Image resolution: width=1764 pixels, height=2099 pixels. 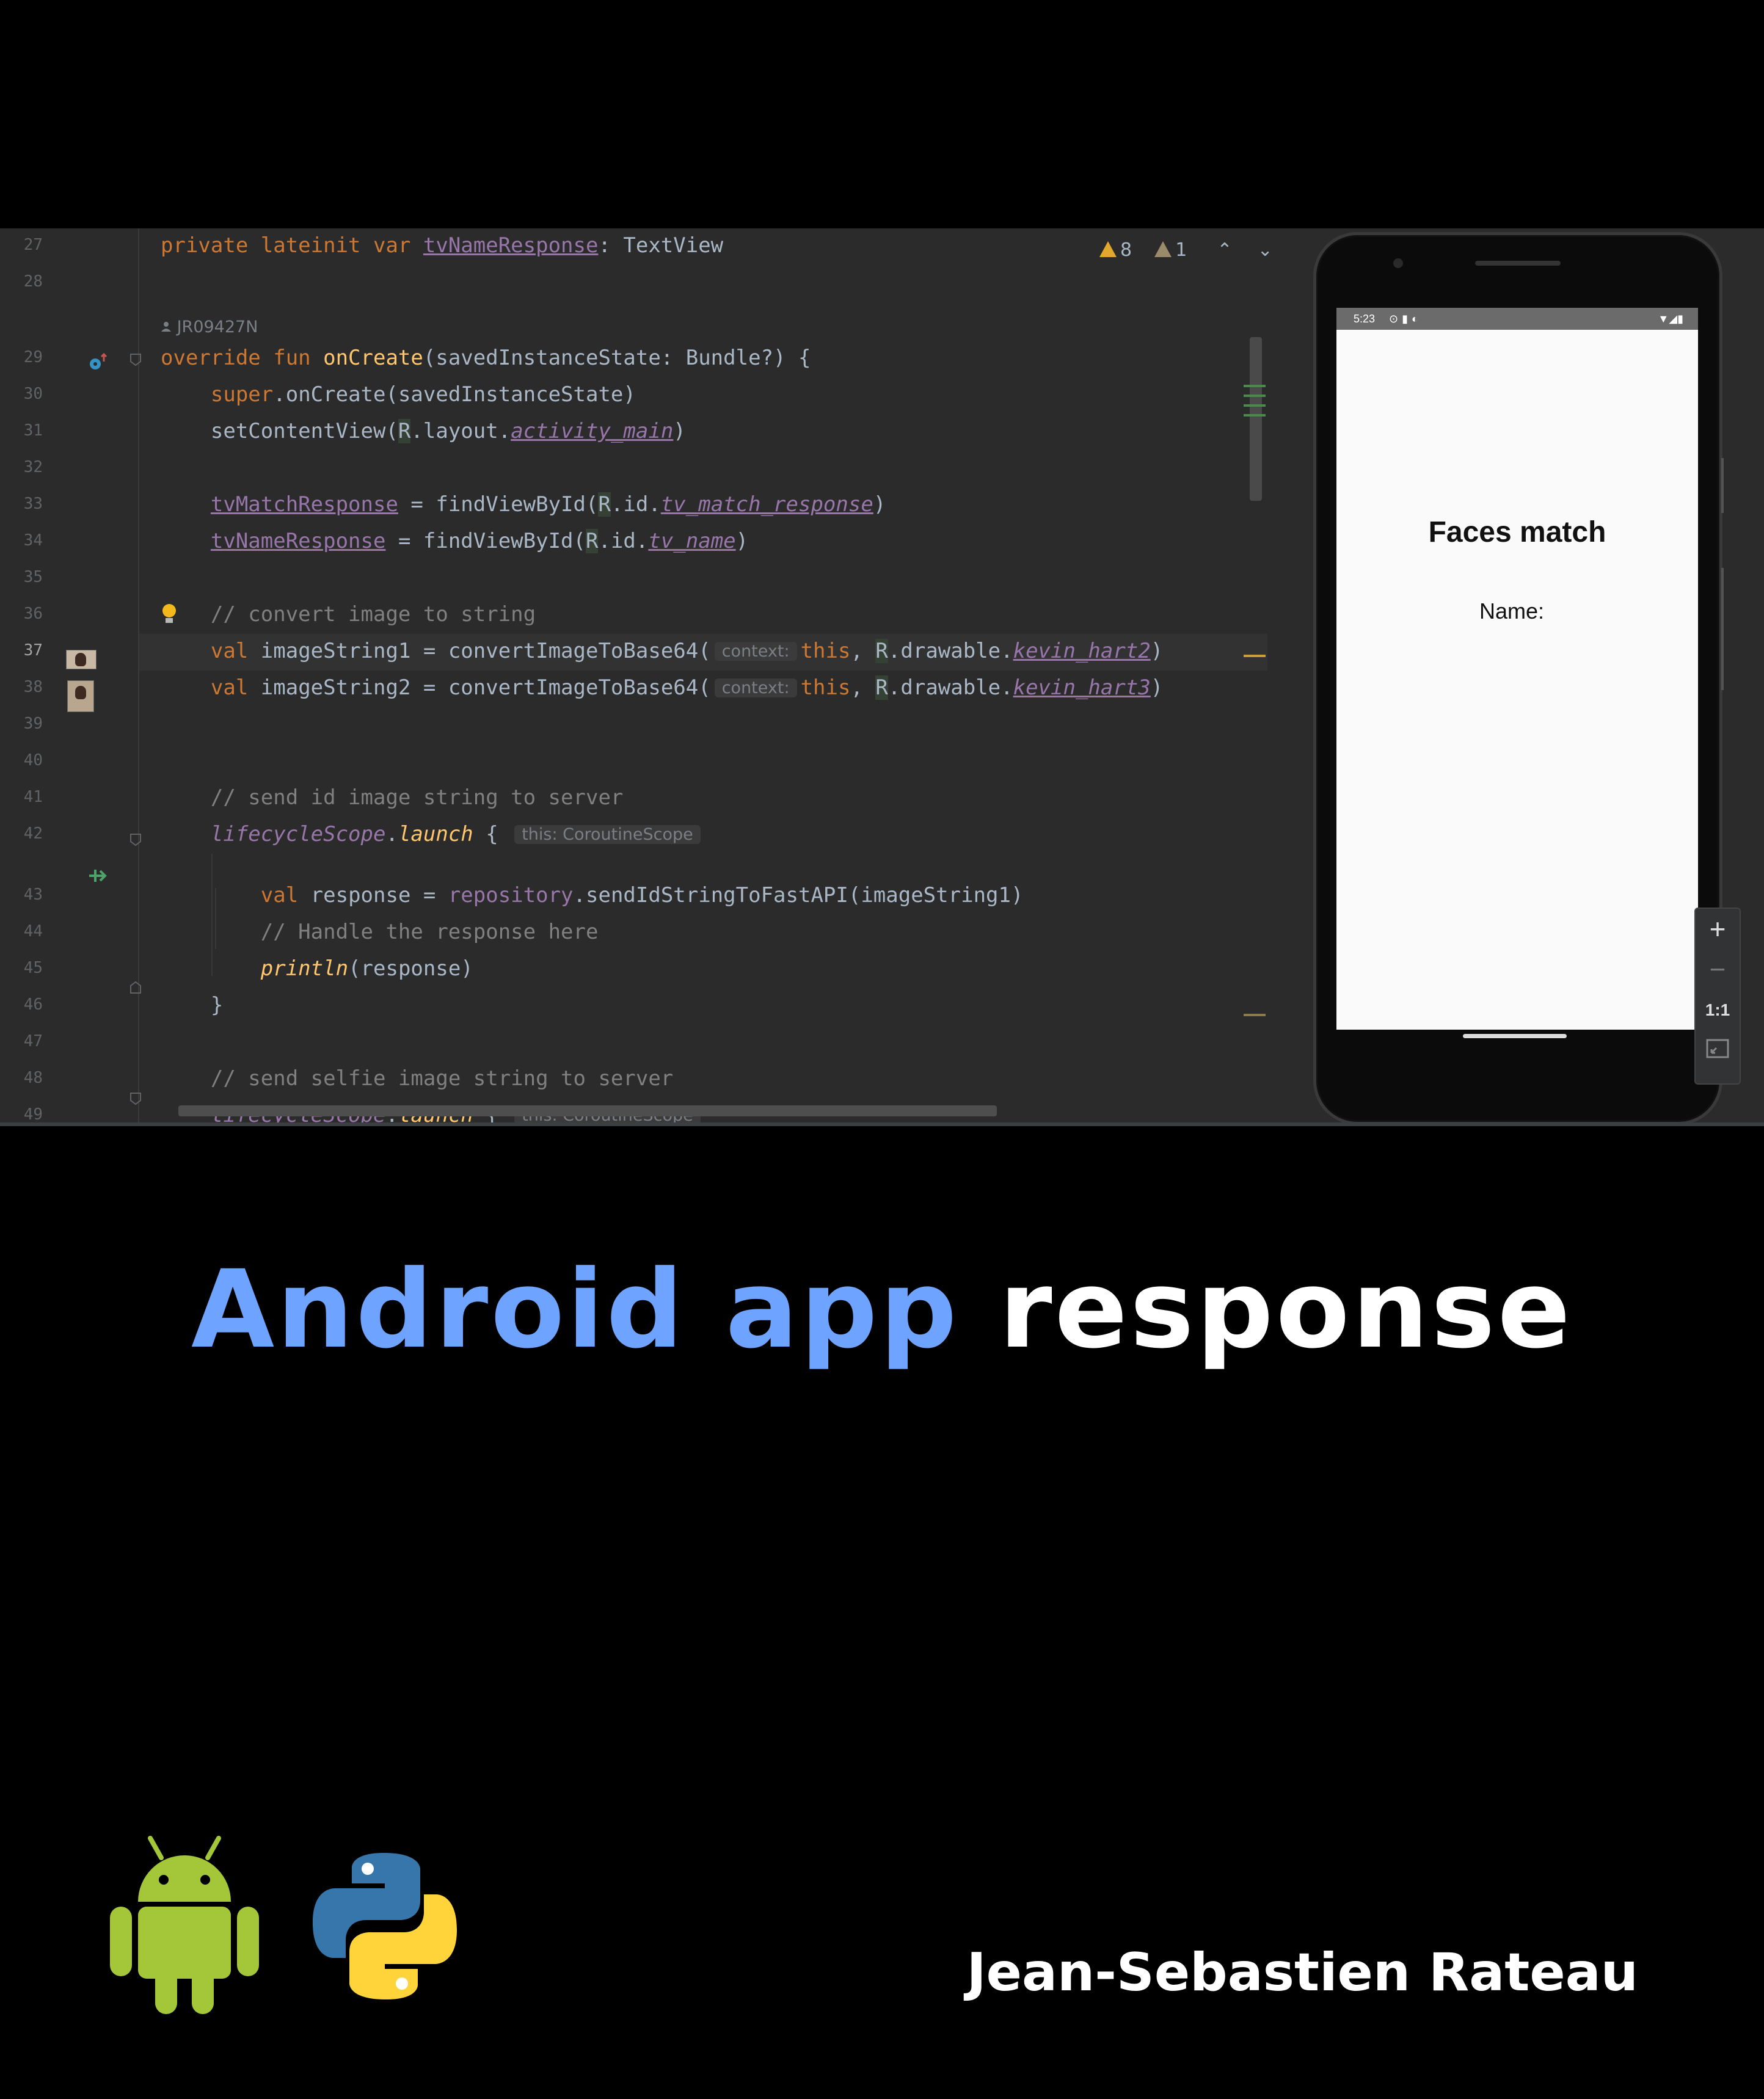 What do you see at coordinates (423, 431) in the screenshot?
I see `code-text: setContentView(R.layout.activity_main)` at bounding box center [423, 431].